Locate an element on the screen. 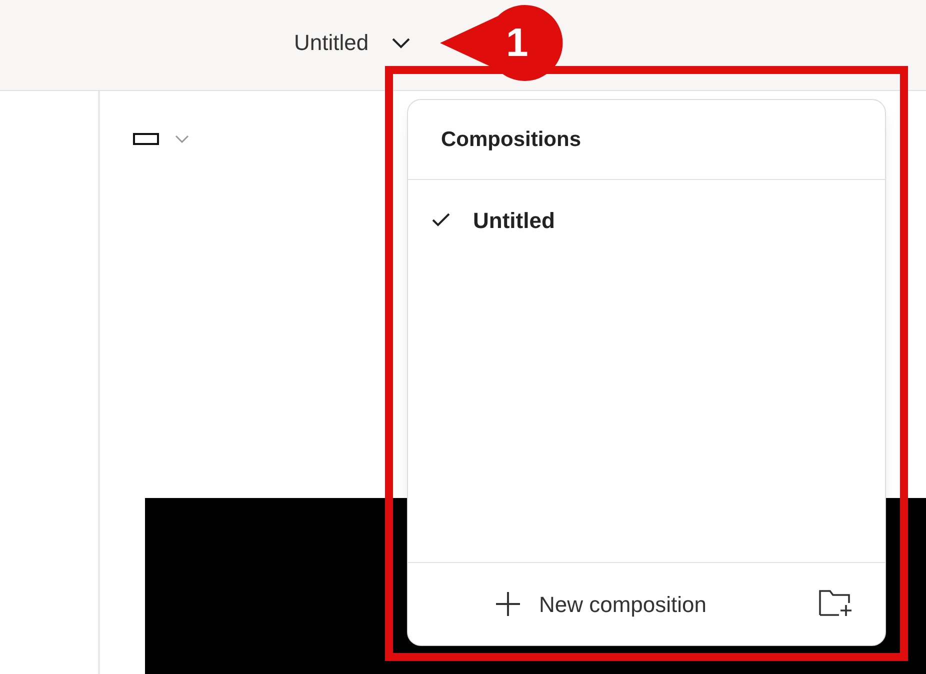 The width and height of the screenshot is (926, 674). composition-item: Untitled is located at coordinates (646, 220).